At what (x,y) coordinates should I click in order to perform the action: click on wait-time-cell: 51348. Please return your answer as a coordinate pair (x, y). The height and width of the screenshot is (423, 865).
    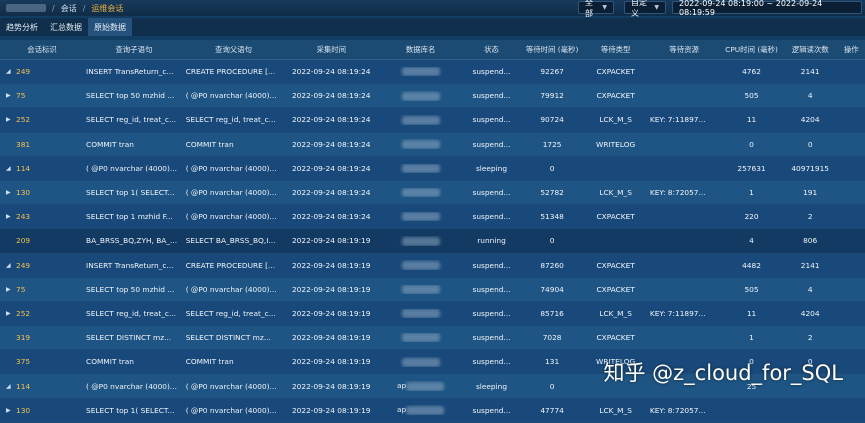
    Looking at the image, I should click on (552, 217).